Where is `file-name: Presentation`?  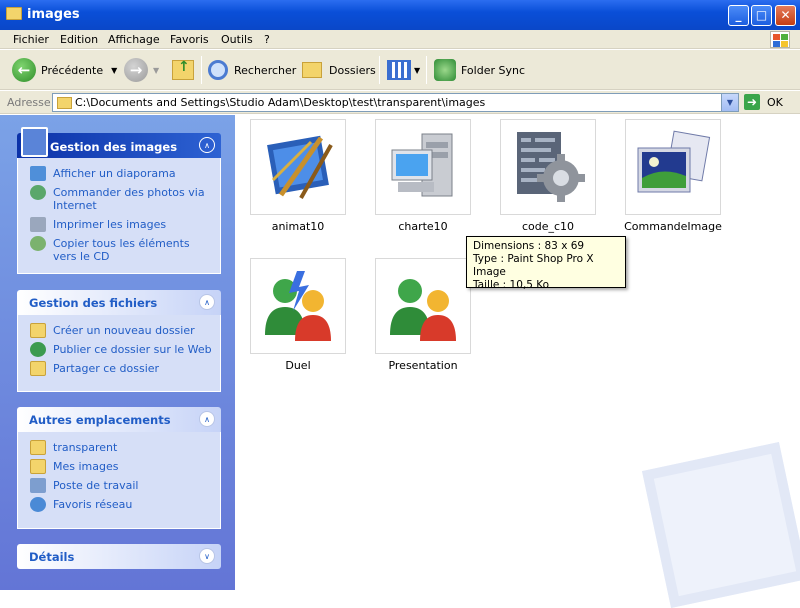 file-name: Presentation is located at coordinates (423, 365).